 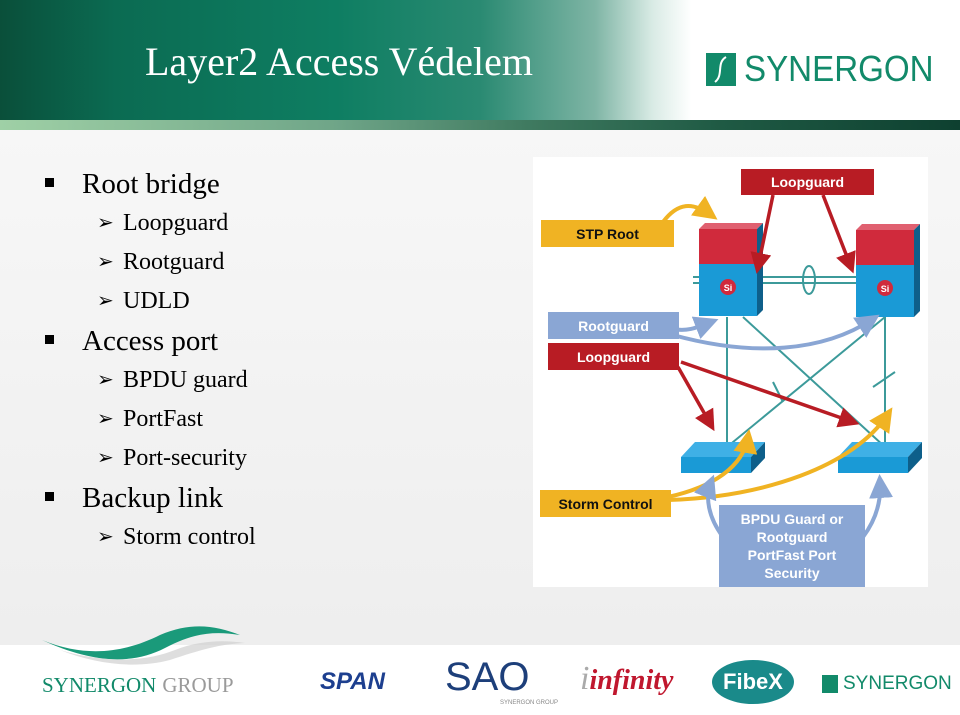 What do you see at coordinates (807, 182) in the screenshot?
I see `loopguard-top-label: Loopguard` at bounding box center [807, 182].